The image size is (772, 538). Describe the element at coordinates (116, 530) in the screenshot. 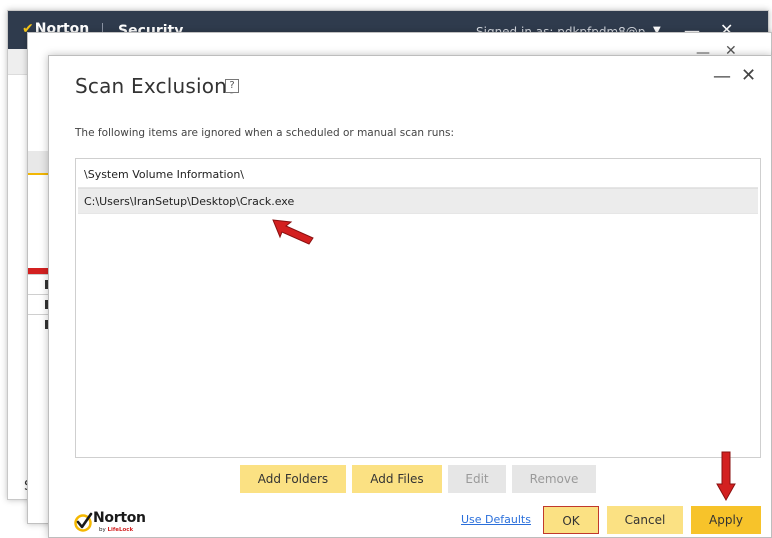

I see `logo-subtext: by LifeLock` at that location.